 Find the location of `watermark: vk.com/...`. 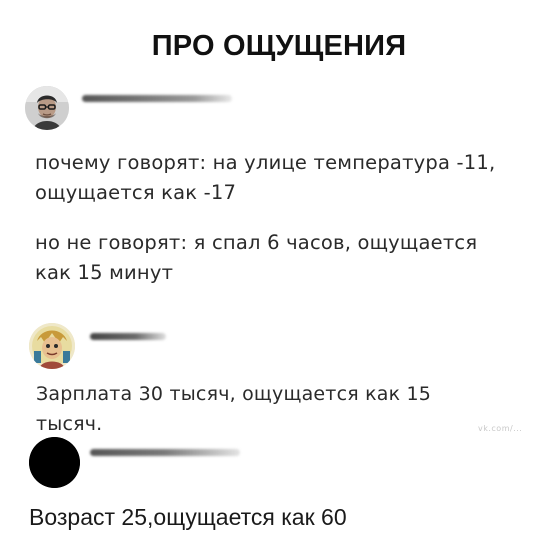

watermark: vk.com/... is located at coordinates (500, 428).